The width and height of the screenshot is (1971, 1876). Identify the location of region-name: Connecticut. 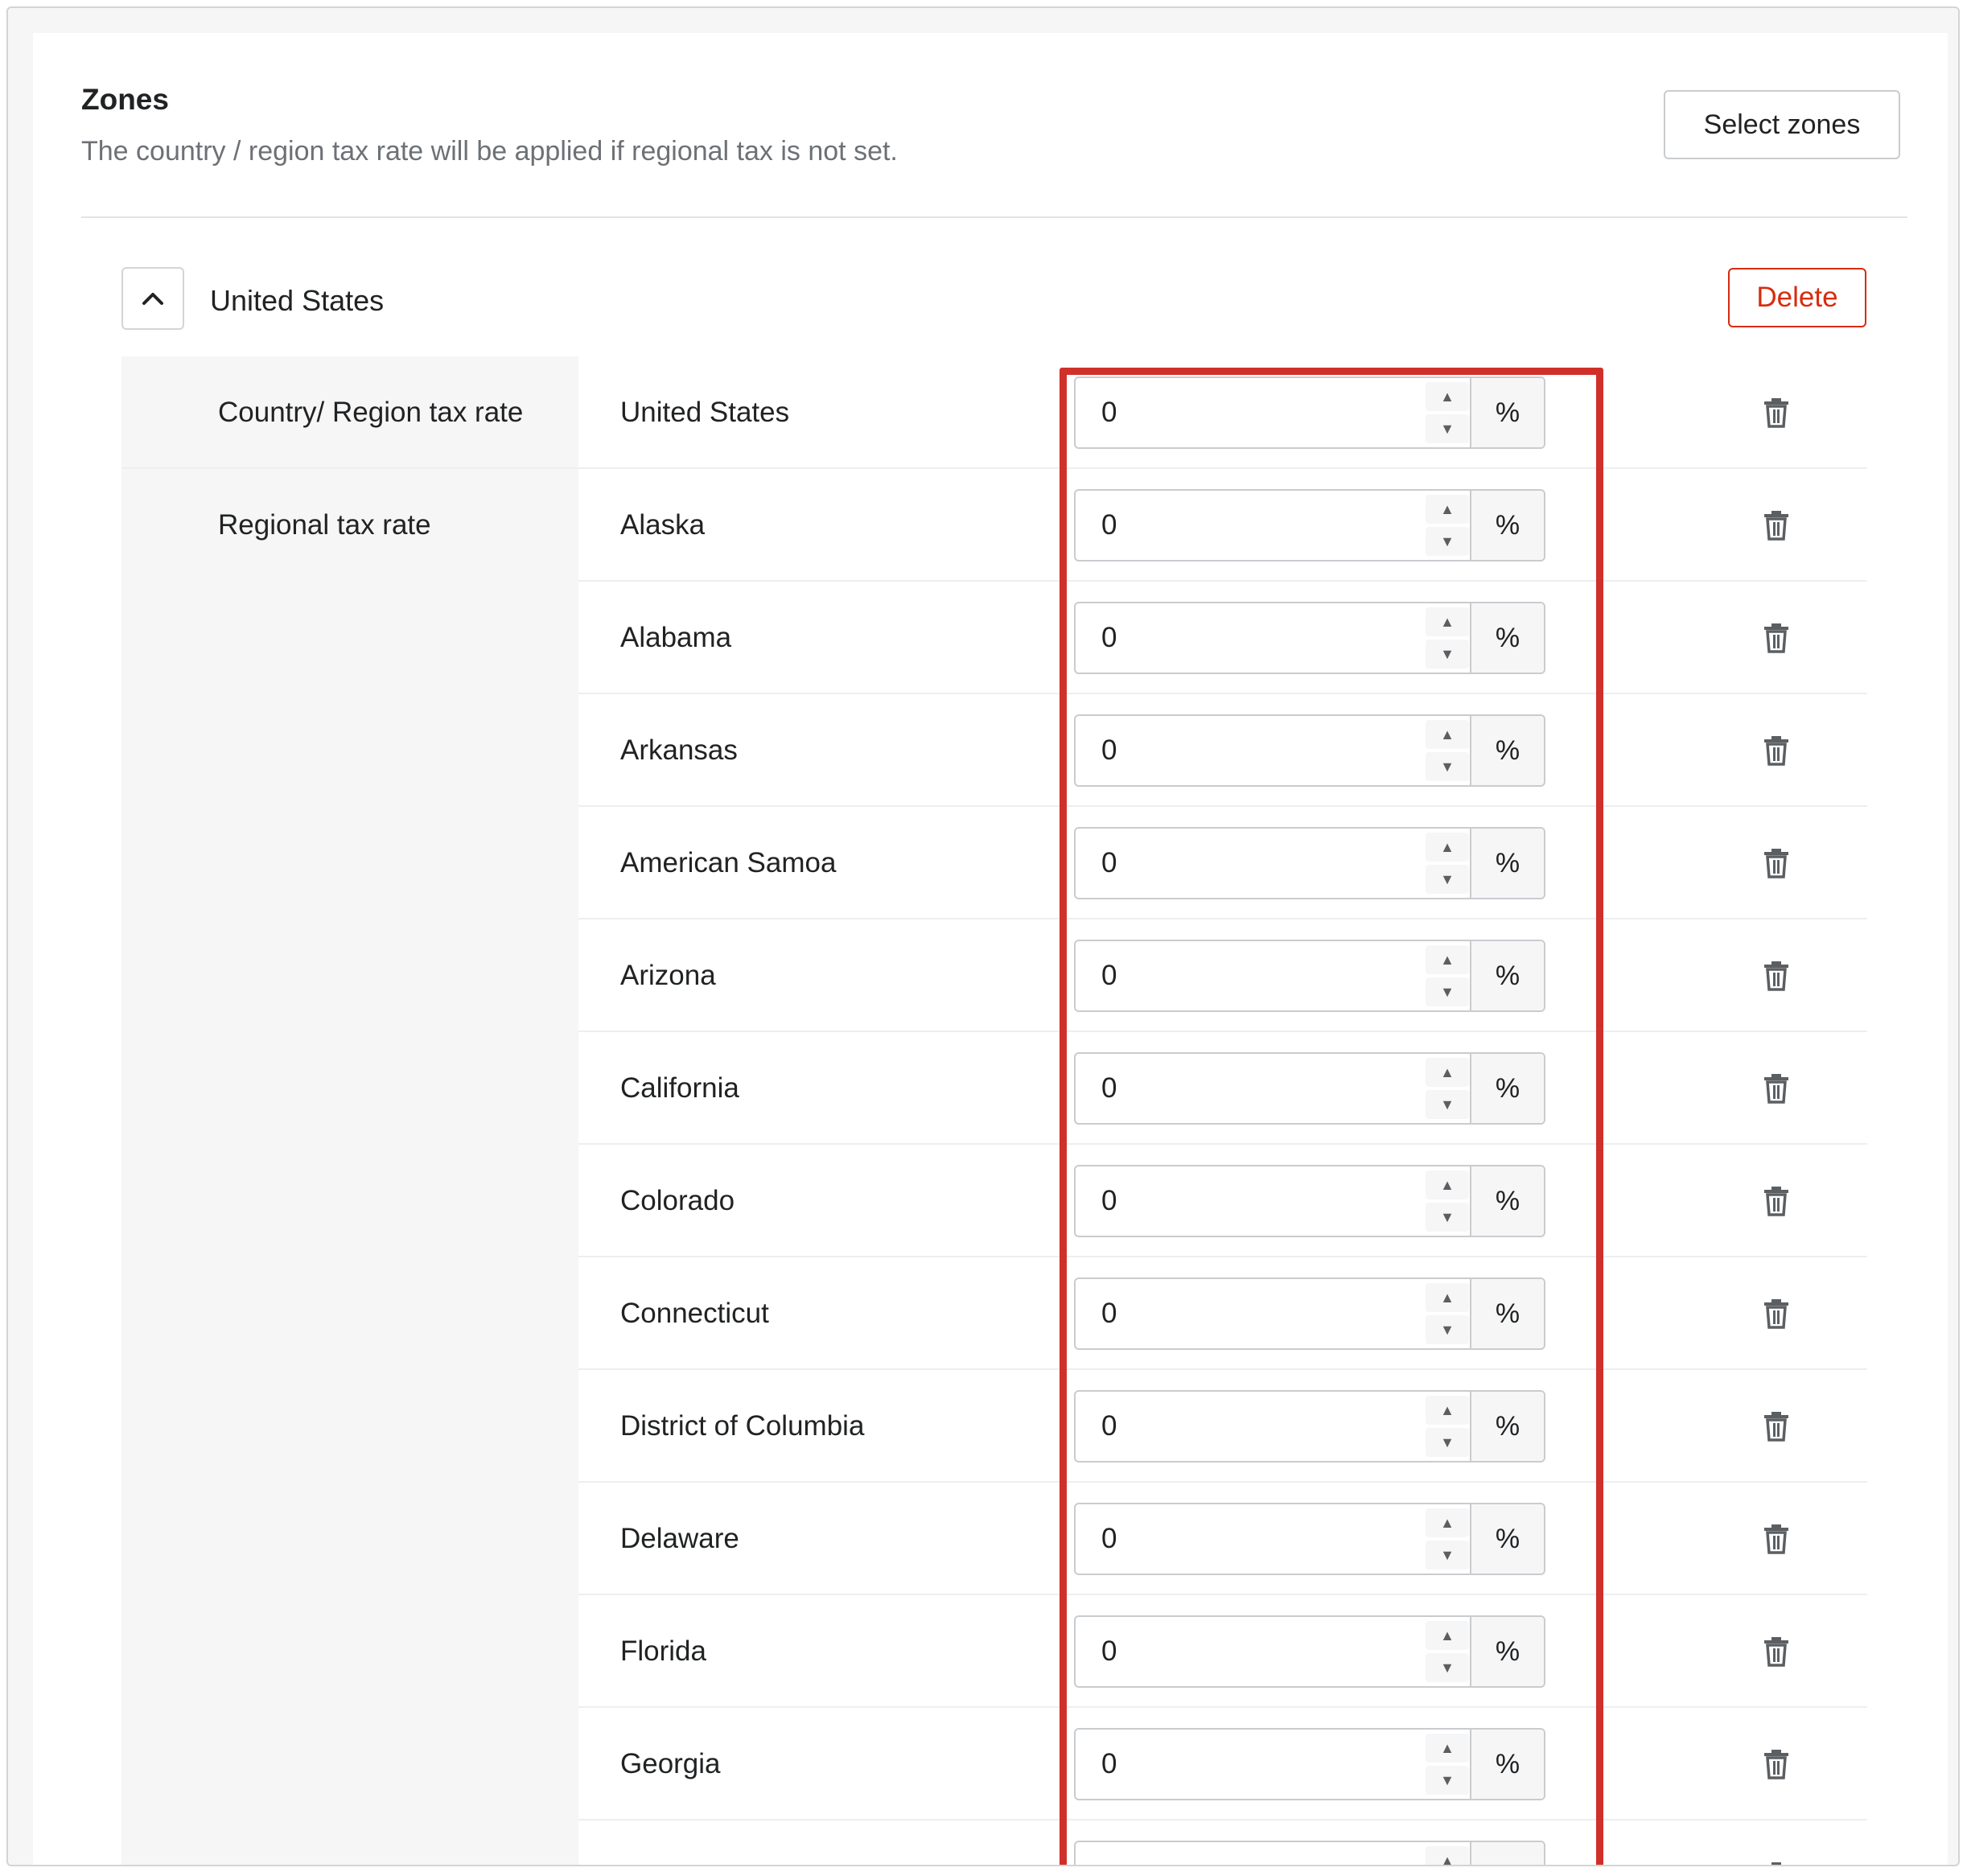
(694, 1313).